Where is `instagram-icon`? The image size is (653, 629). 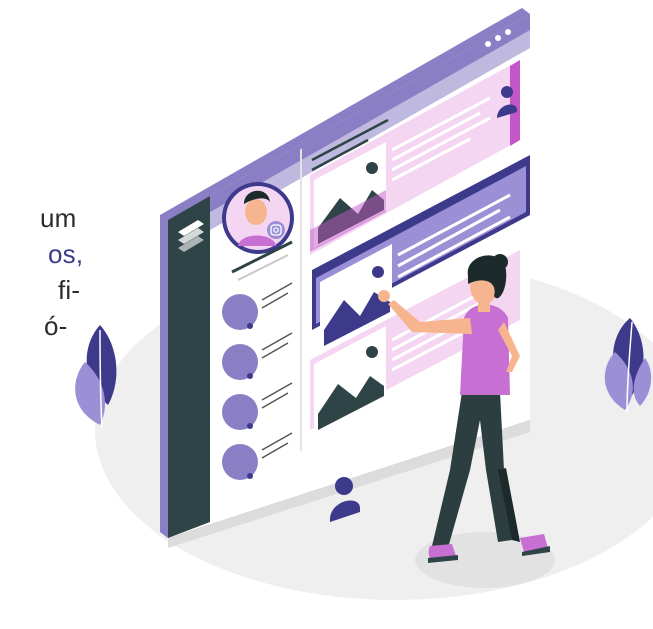
instagram-icon is located at coordinates (276, 230).